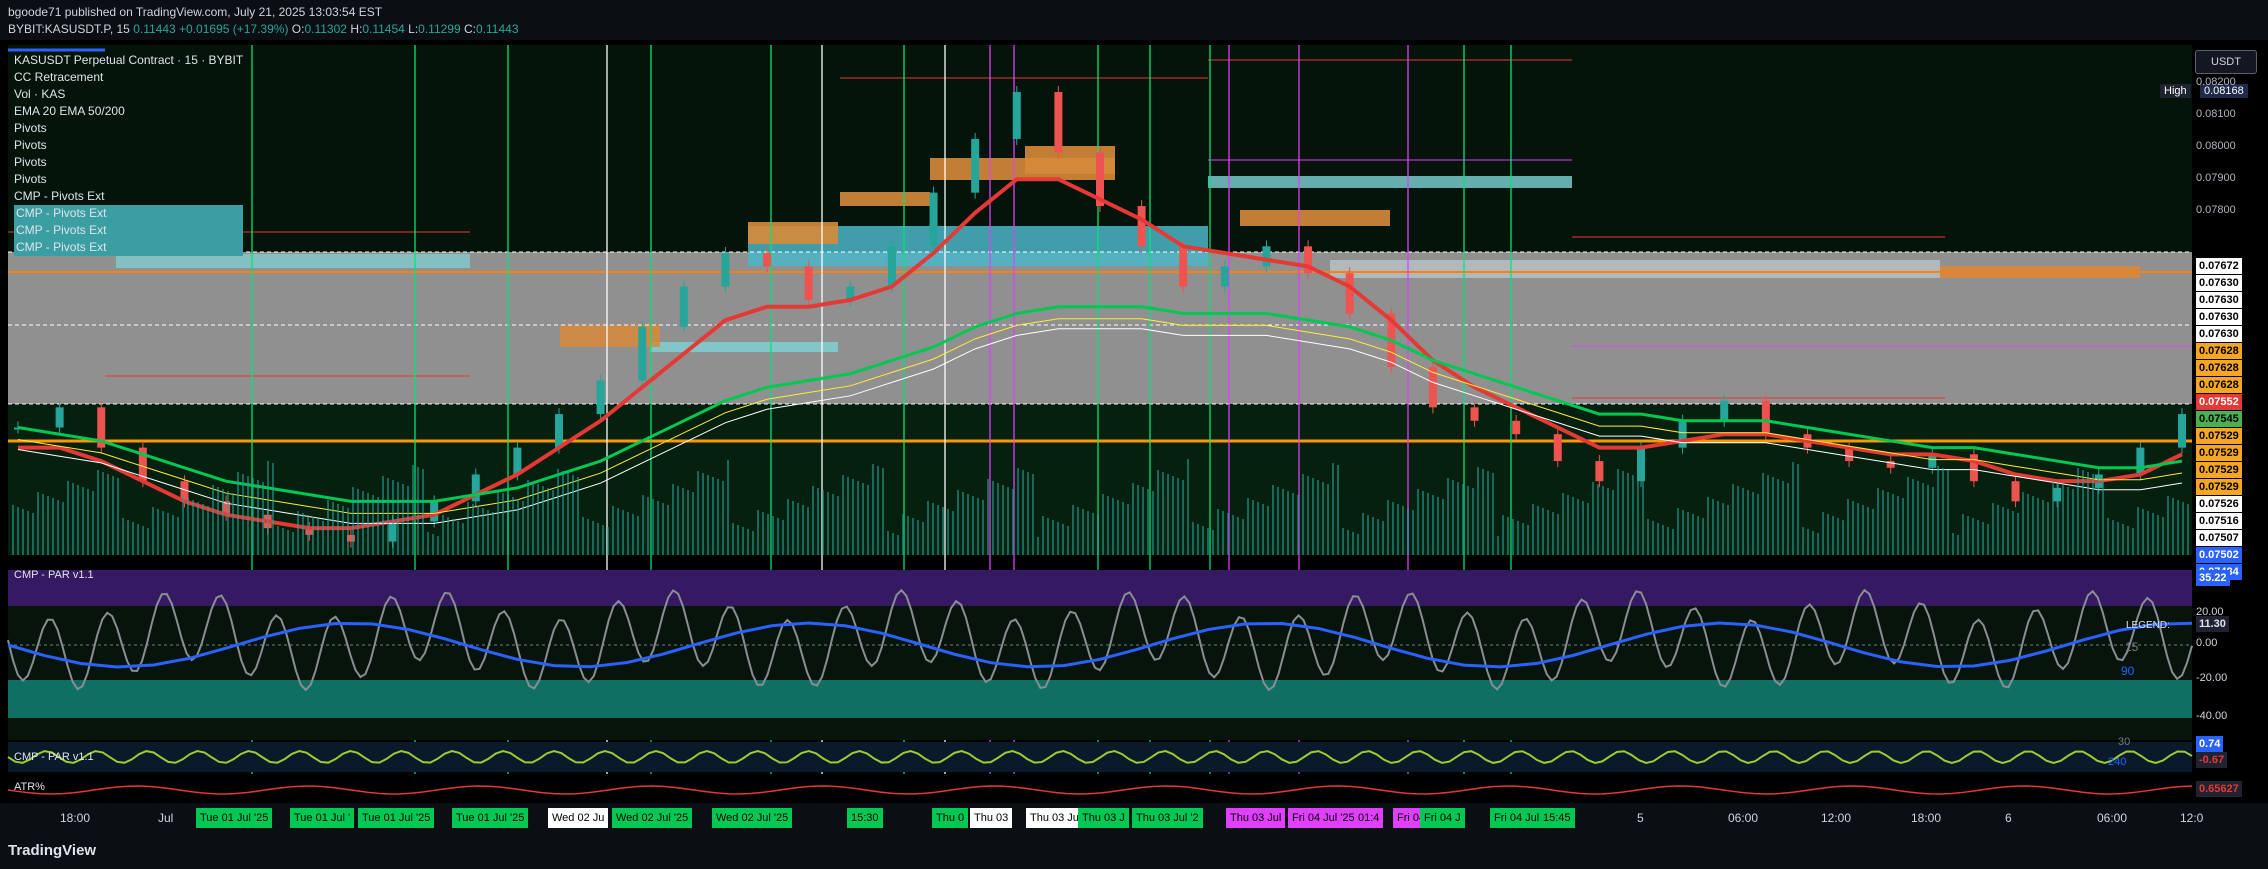 The height and width of the screenshot is (869, 2268). I want to click on atr-title: ATR%, so click(29, 787).